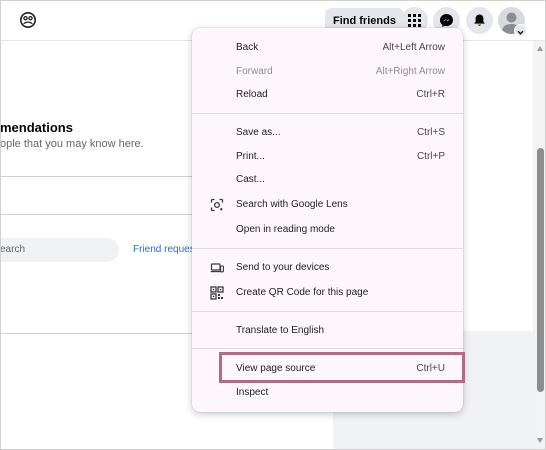  Describe the element at coordinates (327, 331) in the screenshot. I see `menu-item-translate: Translate to English` at that location.